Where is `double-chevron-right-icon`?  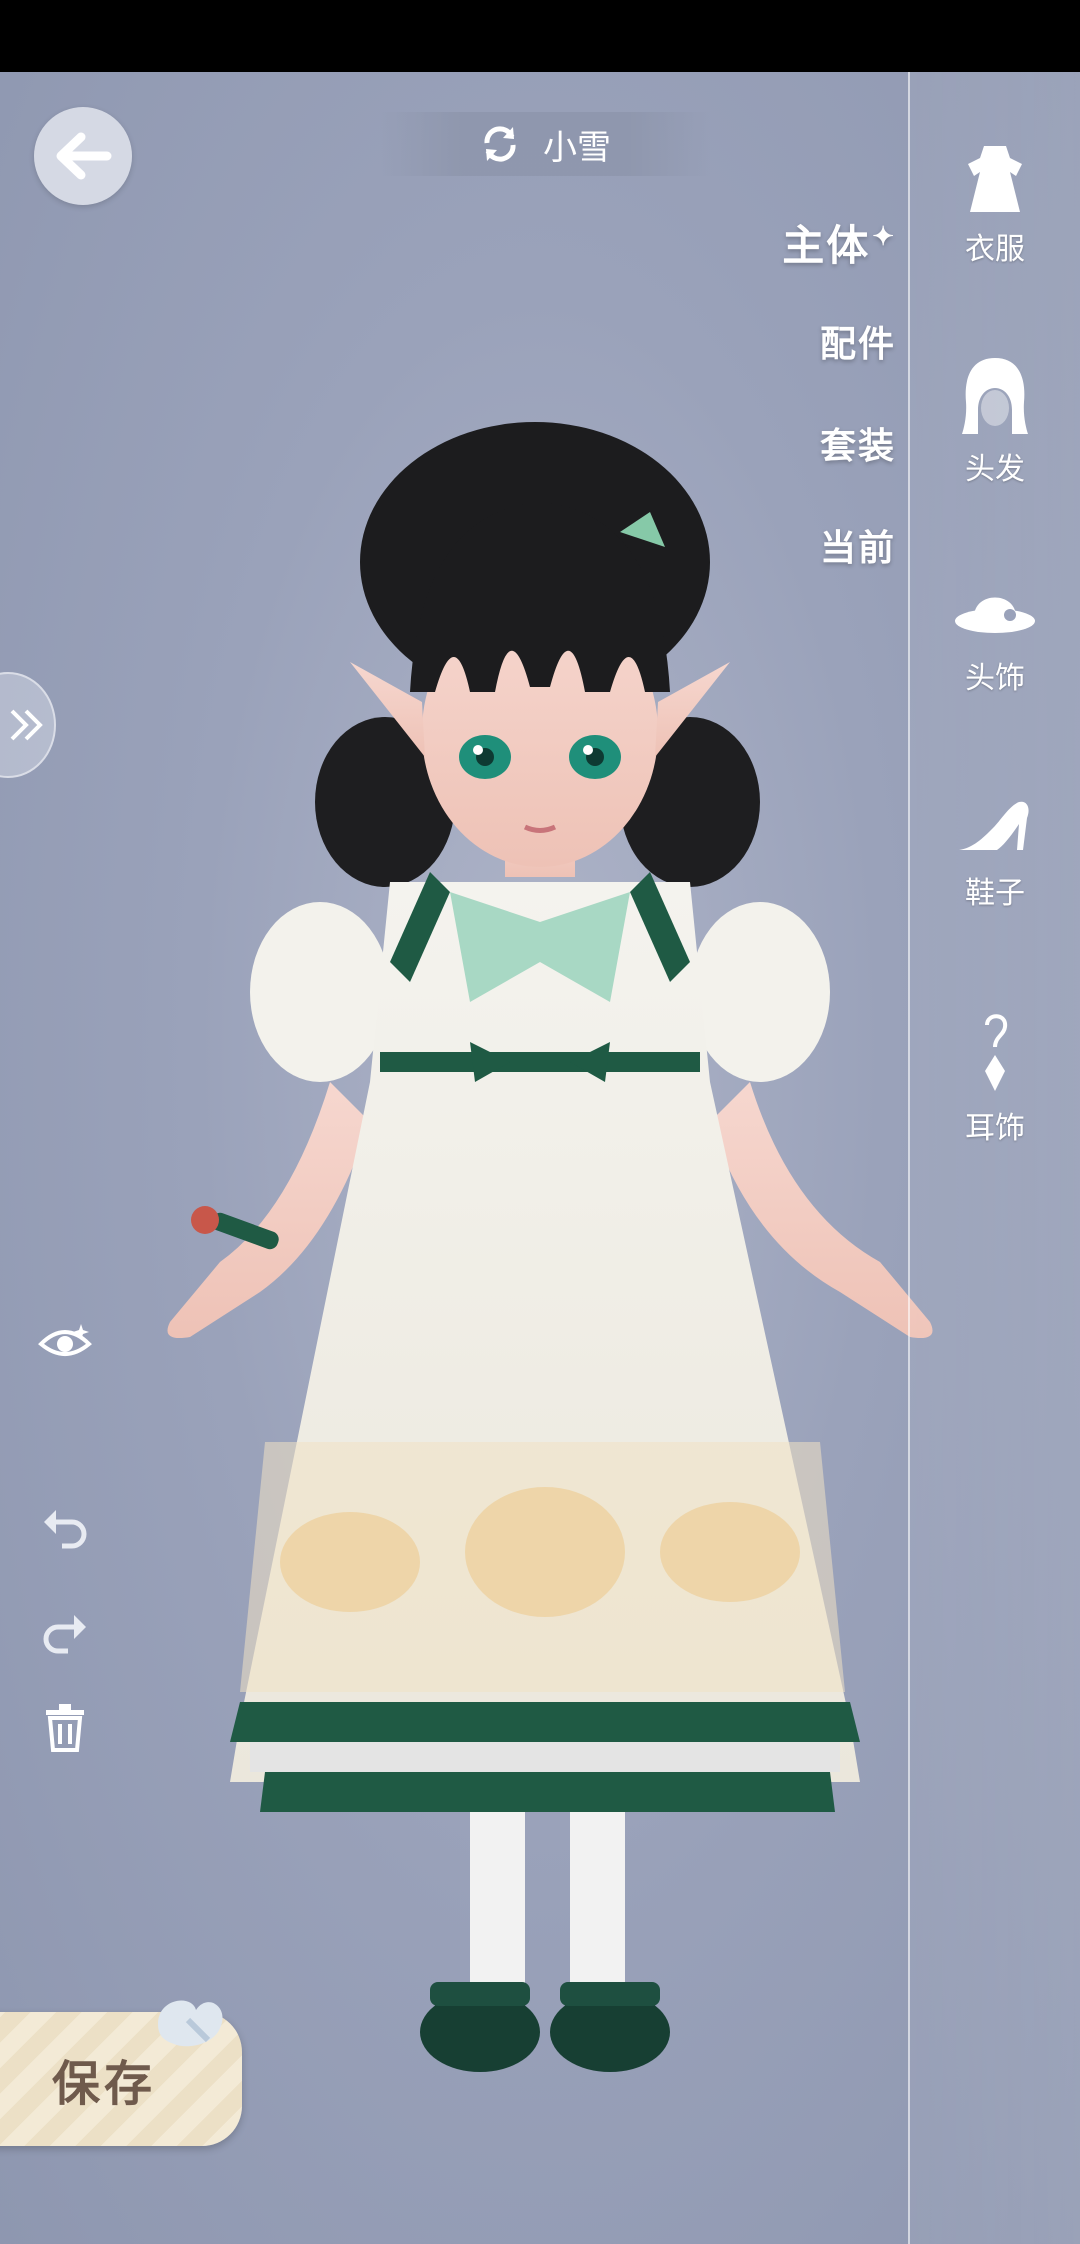 double-chevron-right-icon is located at coordinates (26, 725).